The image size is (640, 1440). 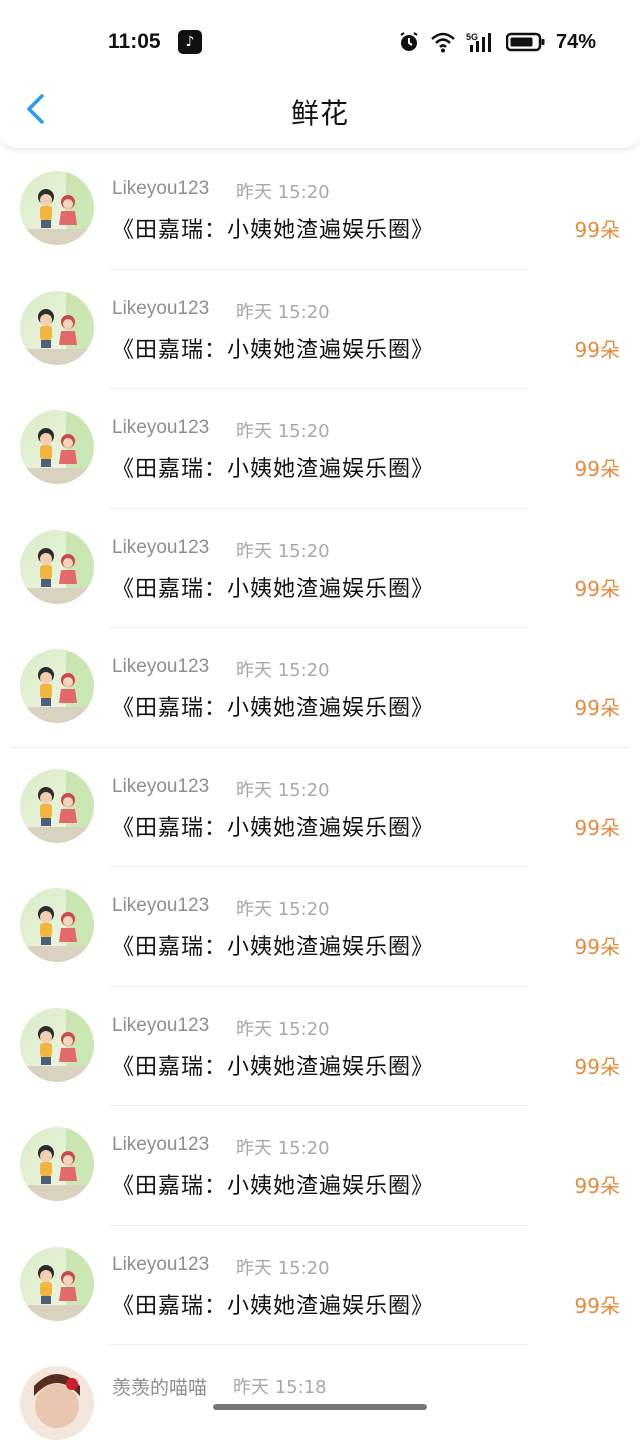 What do you see at coordinates (472, 37) in the screenshot?
I see `svg-text: 5G` at bounding box center [472, 37].